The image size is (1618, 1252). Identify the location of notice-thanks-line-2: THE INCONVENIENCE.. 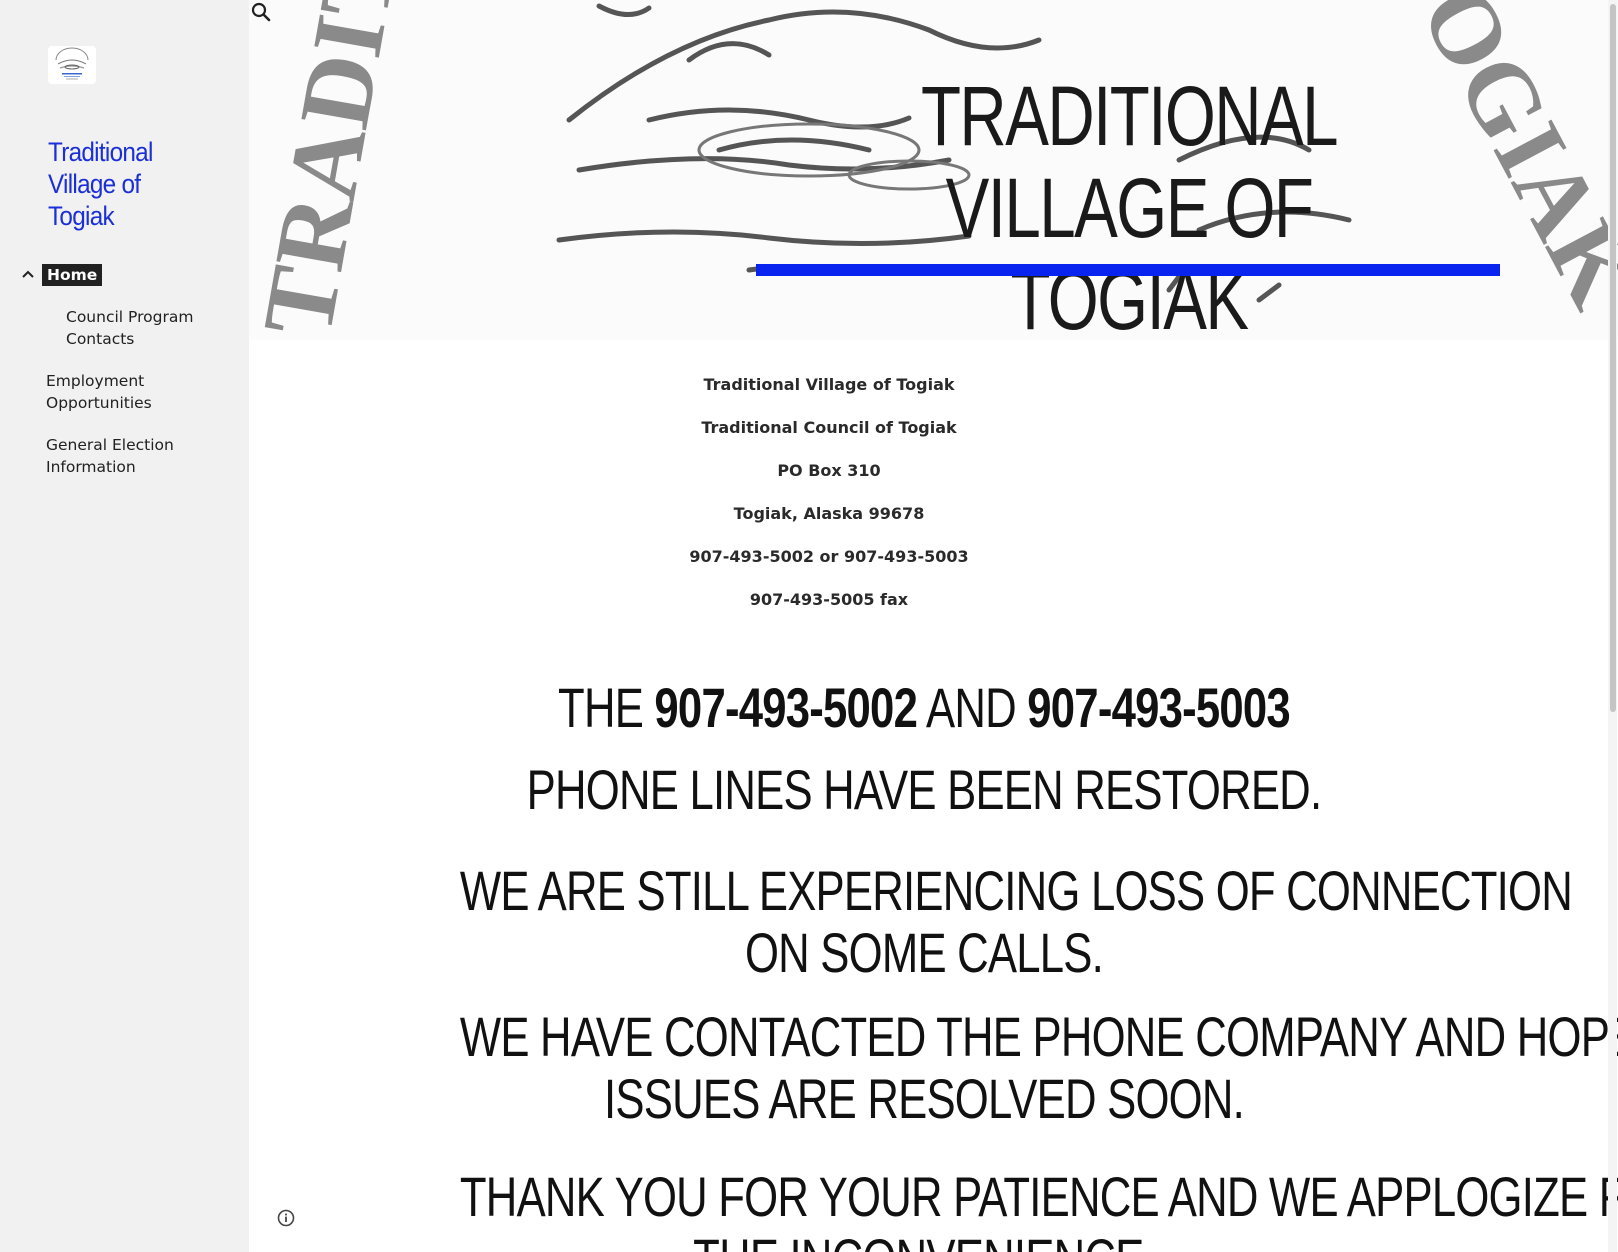
(924, 1240).